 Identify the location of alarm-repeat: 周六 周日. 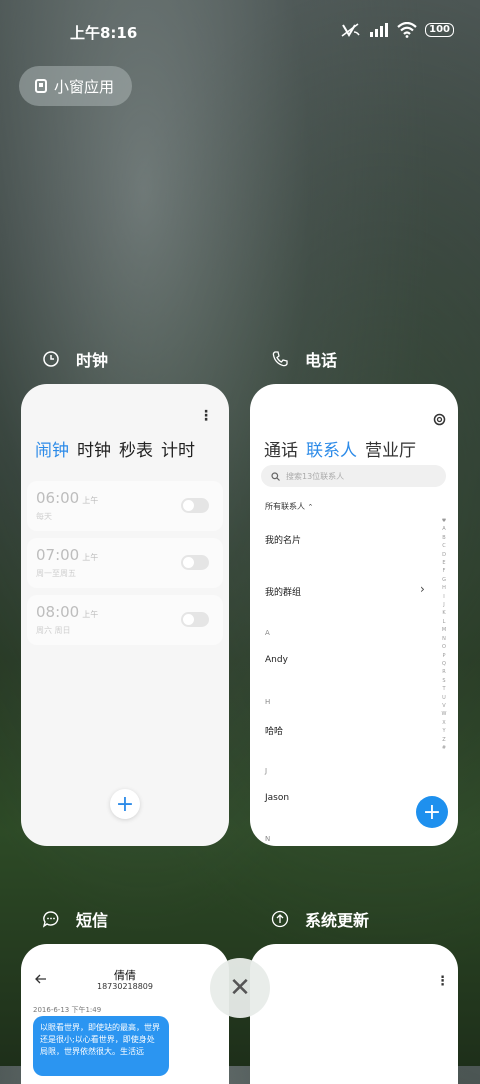
(53, 630).